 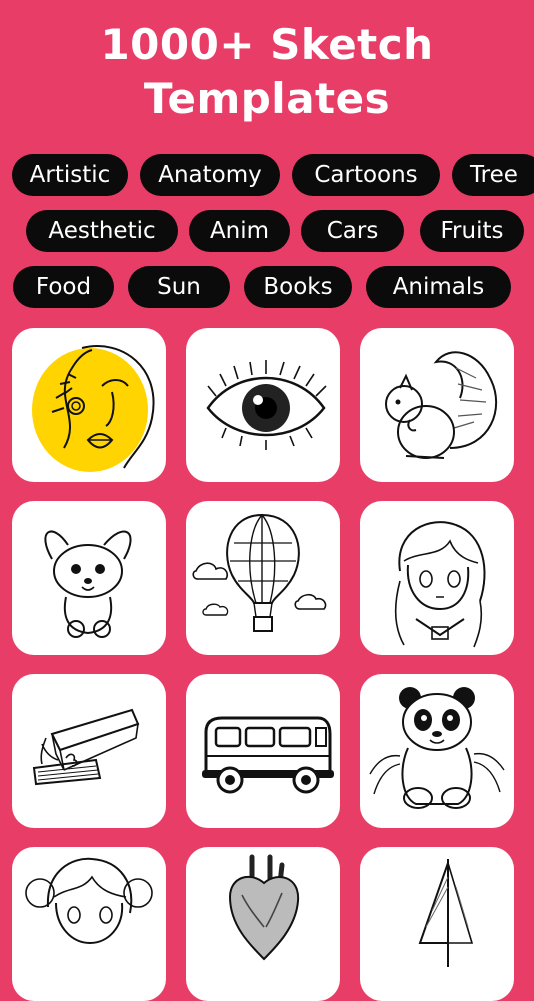 I want to click on template-card-anime-girl, so click(x=437, y=578).